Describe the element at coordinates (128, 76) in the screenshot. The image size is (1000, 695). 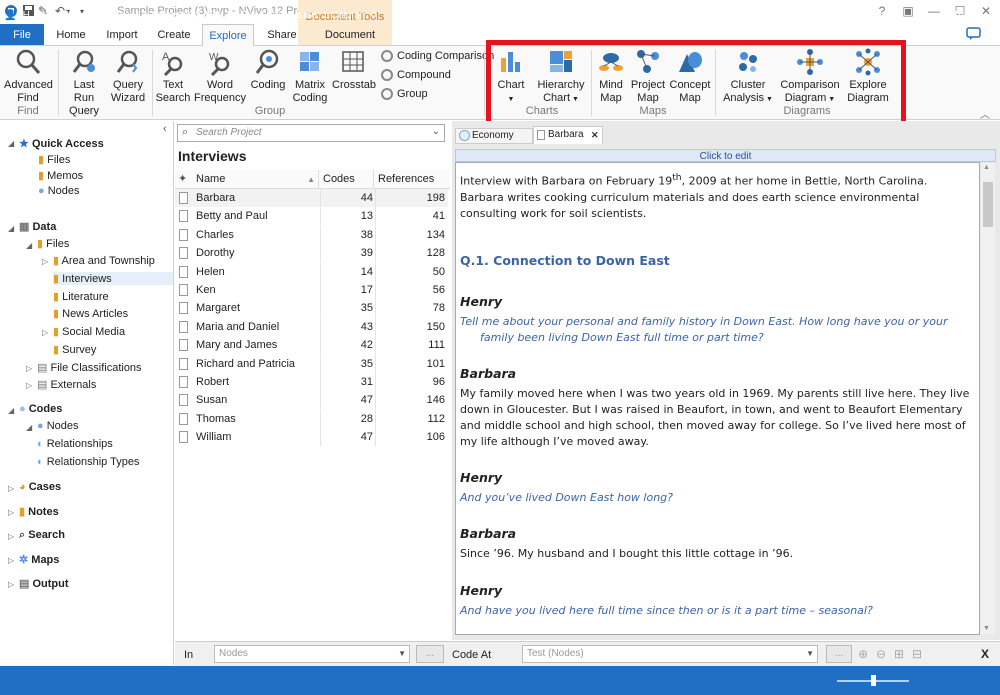
I see `query-wizard-button: Query Wizard` at that location.